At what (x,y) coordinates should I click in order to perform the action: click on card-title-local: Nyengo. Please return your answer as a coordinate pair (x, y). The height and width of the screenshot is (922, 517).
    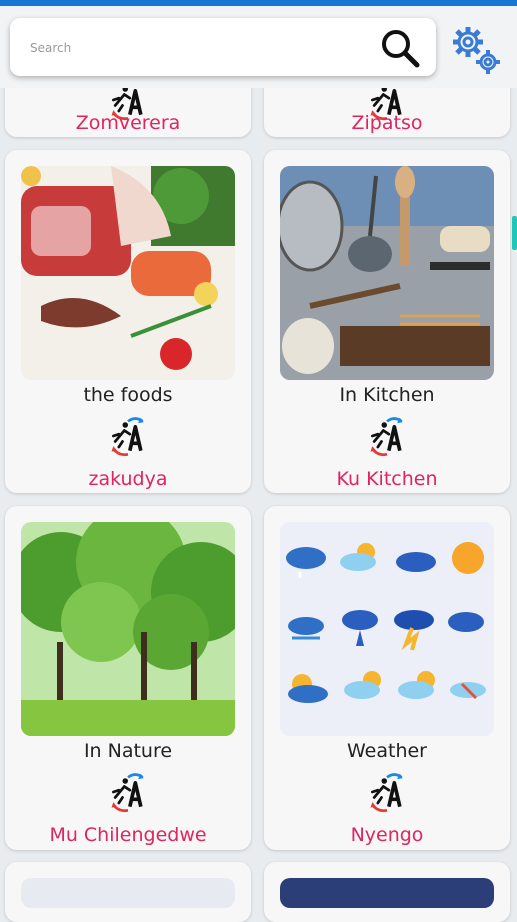
    Looking at the image, I should click on (387, 835).